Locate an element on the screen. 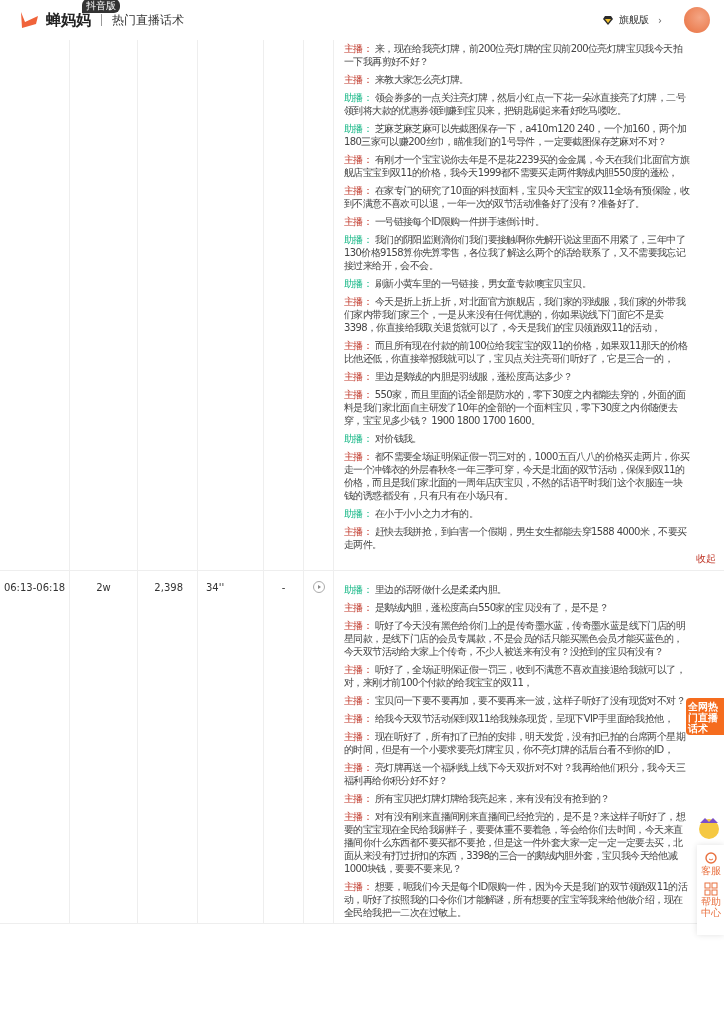  script-line: 主播： 来教大家怎么亮灯牌。 is located at coordinates (407, 79).